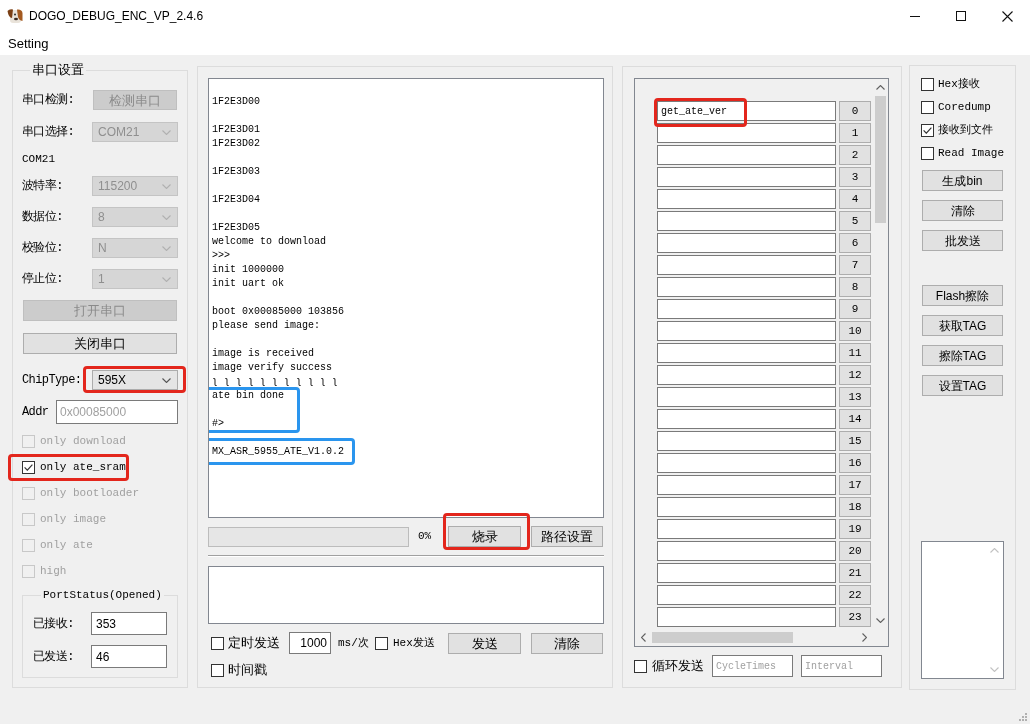  Describe the element at coordinates (855, 375) in the screenshot. I see `send-command-button: 12` at that location.